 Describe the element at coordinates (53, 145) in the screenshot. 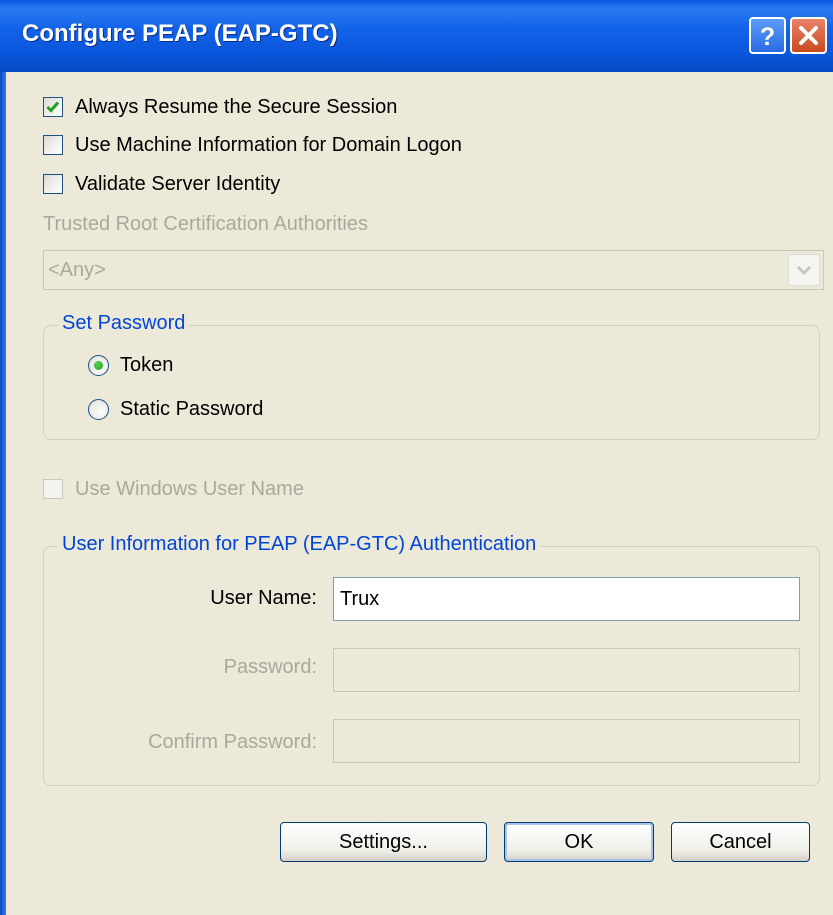

I see `machine-info-checkbox` at that location.